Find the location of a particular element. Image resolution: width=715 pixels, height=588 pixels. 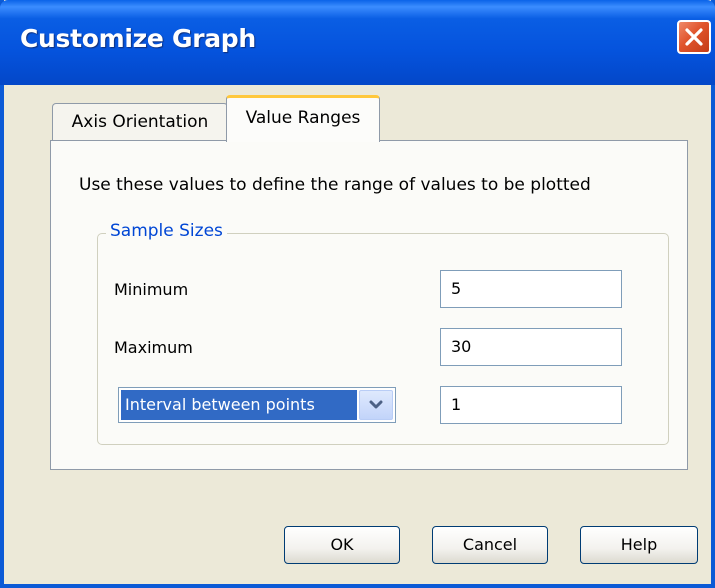

chevron-down-icon is located at coordinates (376, 404).